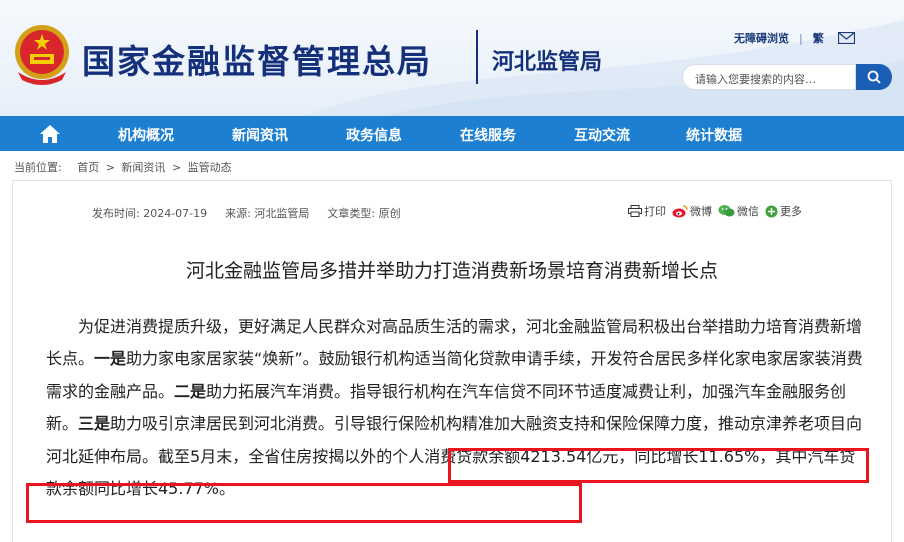 Image resolution: width=904 pixels, height=542 pixels. What do you see at coordinates (452, 133) in the screenshot?
I see `main-nav: 机构概况 新闻资讯 政务信息 在线服务 互动交流 统计数据` at bounding box center [452, 133].